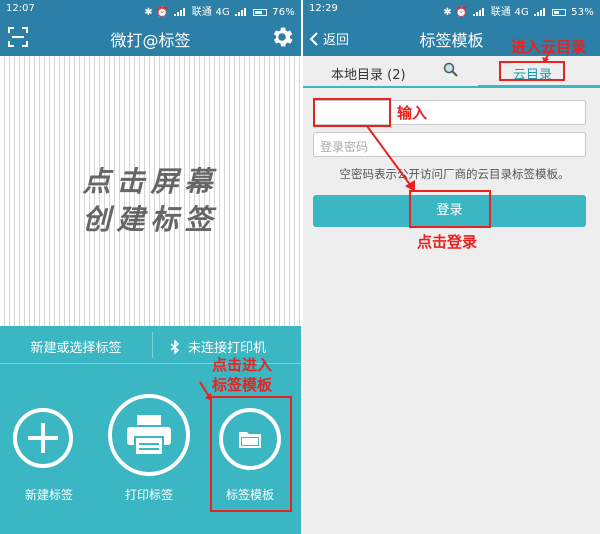  What do you see at coordinates (150, 40) in the screenshot?
I see `app-title: 微打@标签` at bounding box center [150, 40].